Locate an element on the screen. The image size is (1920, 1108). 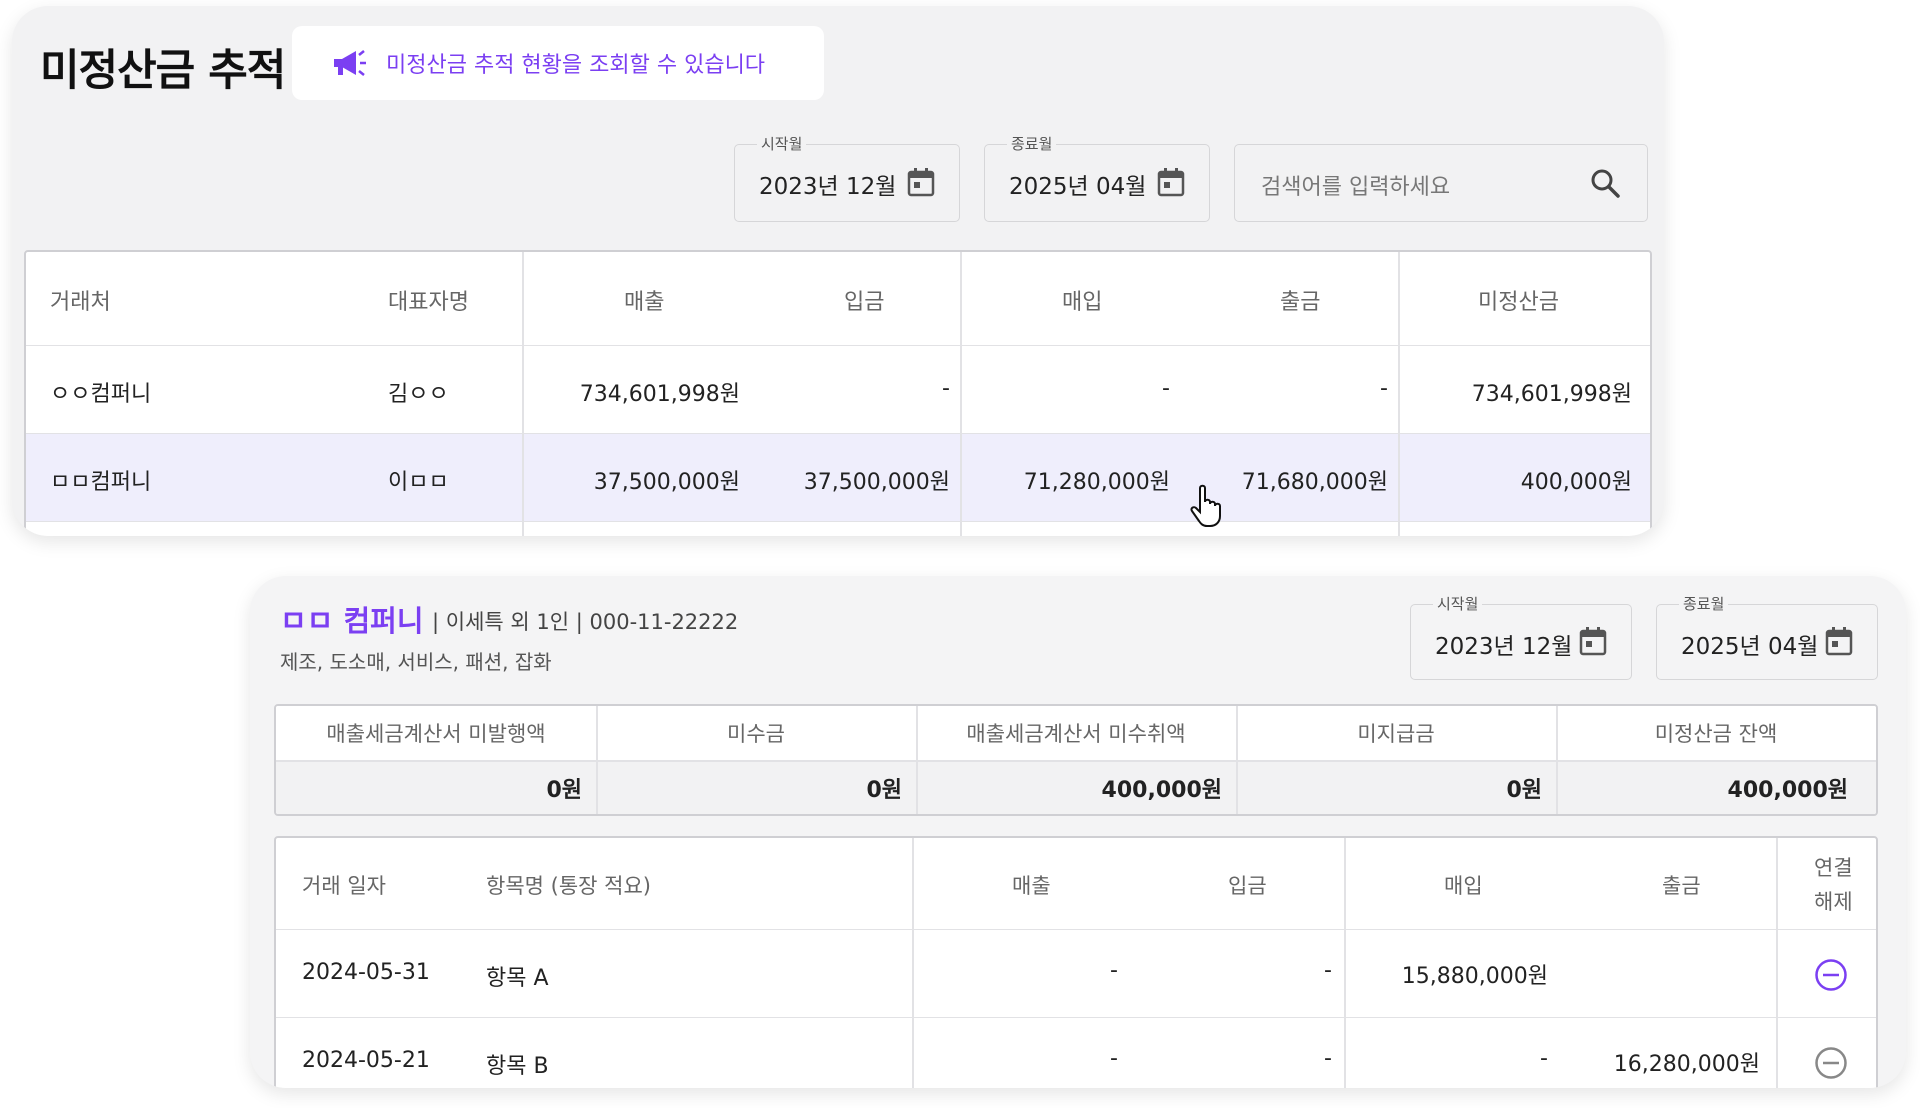
table-row: 2024-05-21 항목 B - - - 16,280,000원 is located at coordinates (1076, 1053).